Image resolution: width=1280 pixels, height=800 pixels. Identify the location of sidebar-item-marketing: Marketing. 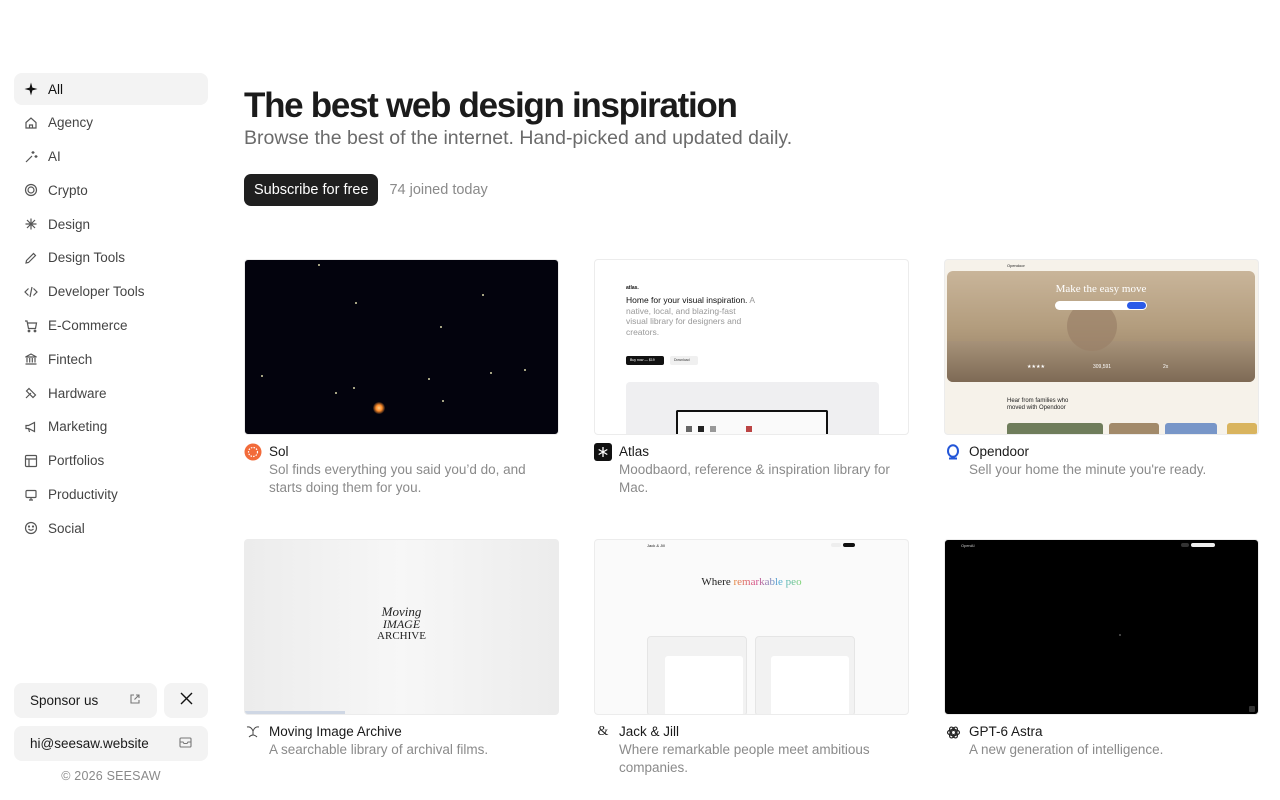
(111, 427).